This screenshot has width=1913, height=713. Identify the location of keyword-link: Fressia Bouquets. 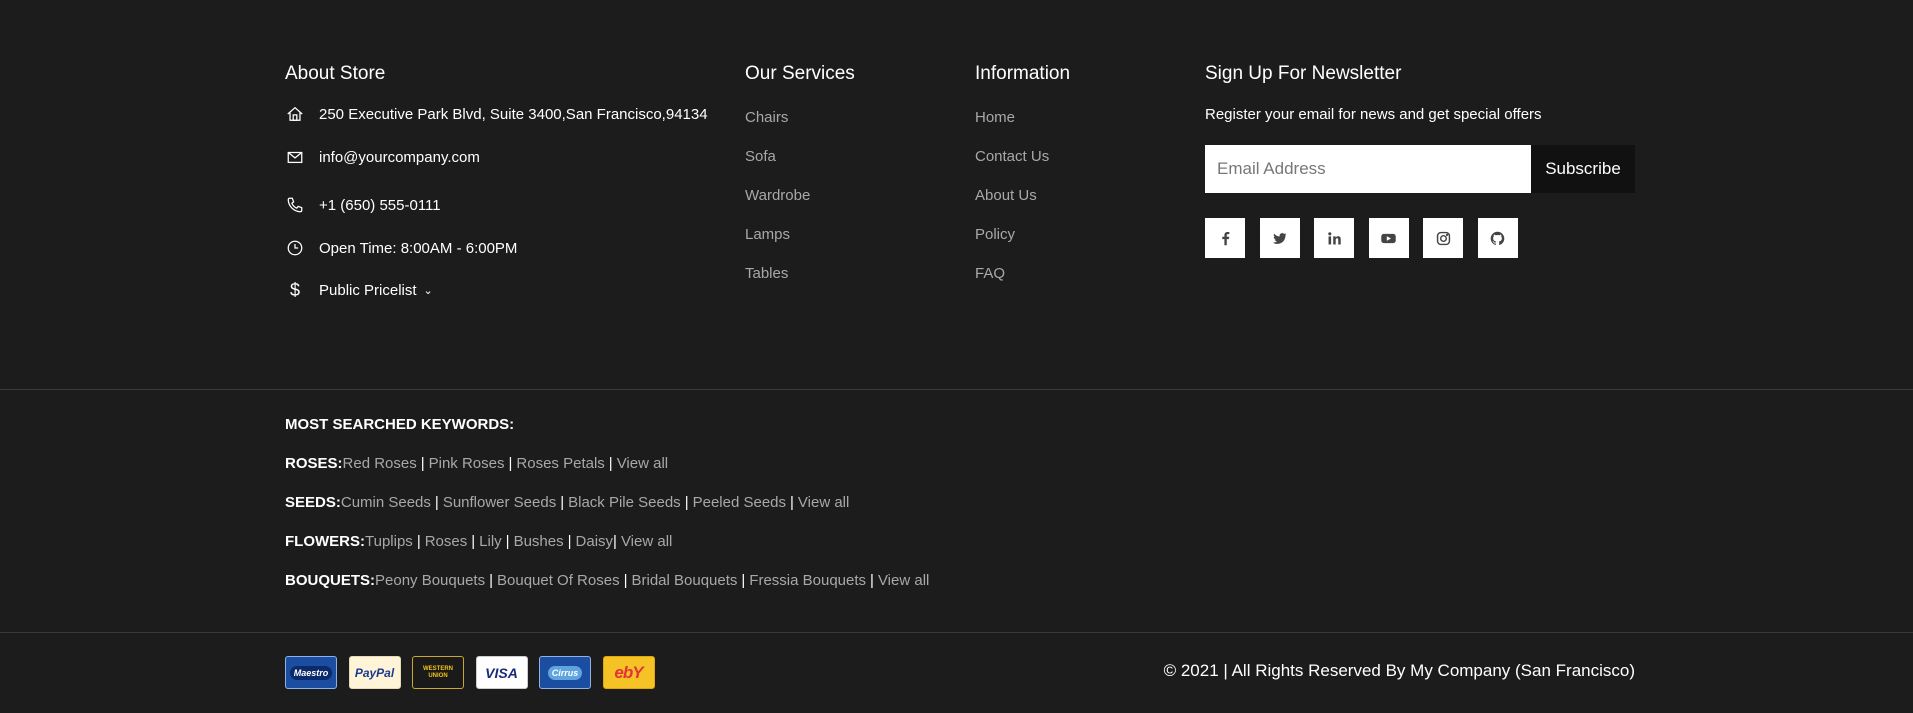
(807, 580).